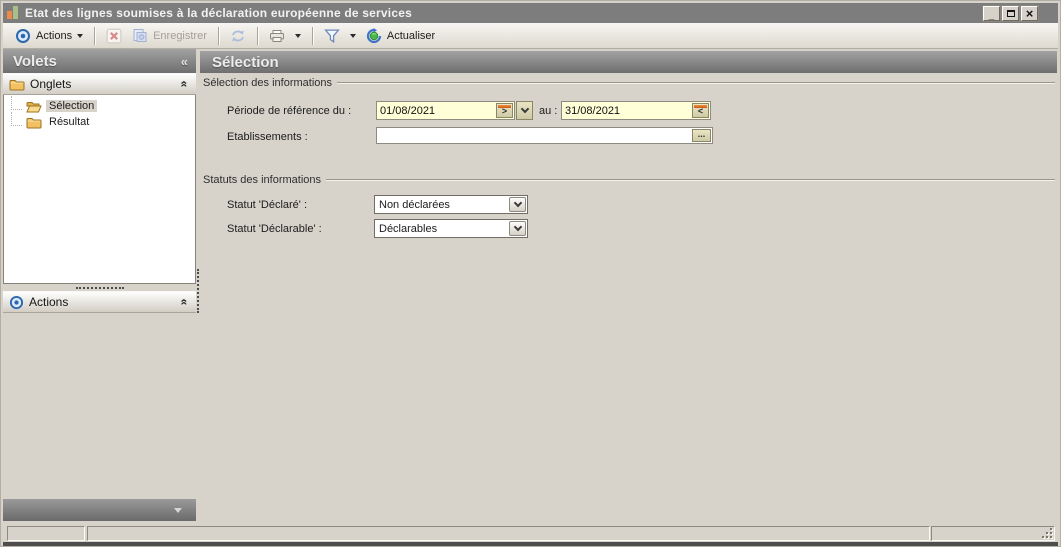 Image resolution: width=1061 pixels, height=547 pixels. I want to click on bottom-edge, so click(530, 544).